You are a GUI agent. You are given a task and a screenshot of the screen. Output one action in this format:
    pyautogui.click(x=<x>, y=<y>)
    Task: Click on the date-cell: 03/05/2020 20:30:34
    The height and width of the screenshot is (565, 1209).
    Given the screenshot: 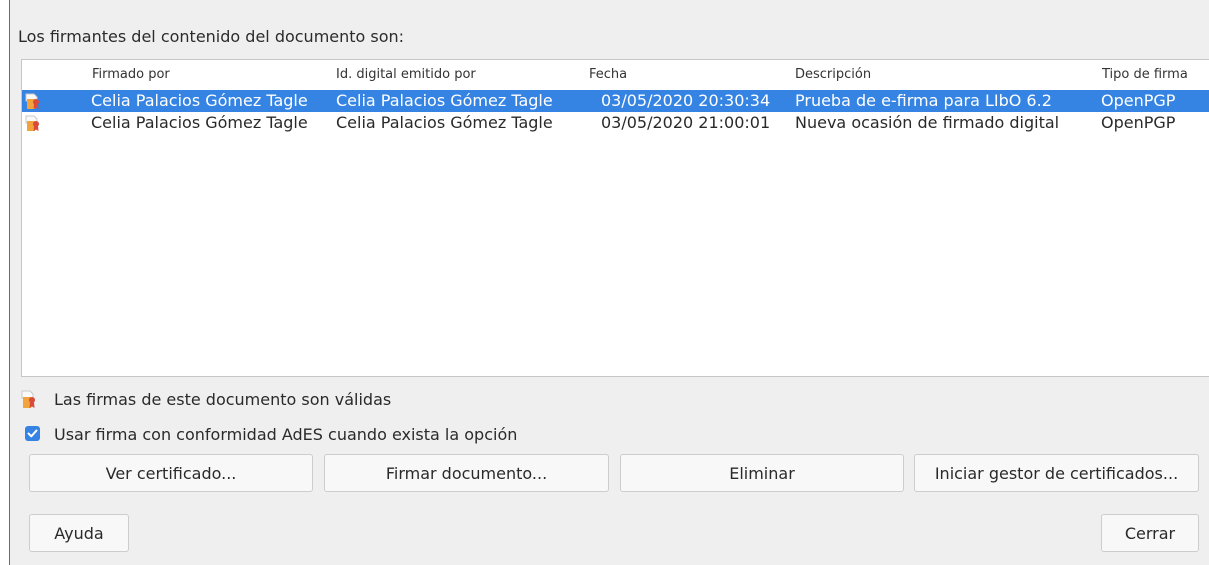 What is the action you would take?
    pyautogui.click(x=686, y=100)
    